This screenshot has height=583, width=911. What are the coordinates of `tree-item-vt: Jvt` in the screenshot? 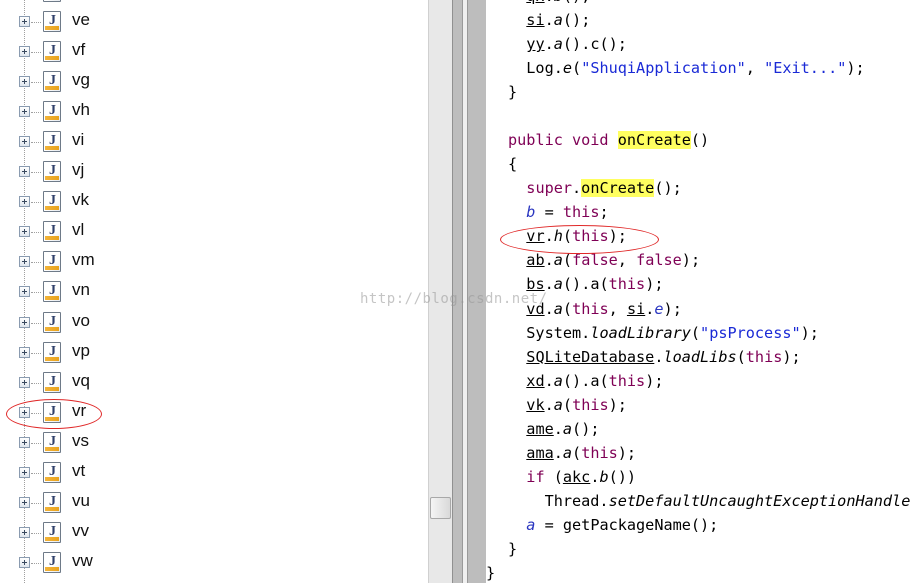 It's located at (210, 474).